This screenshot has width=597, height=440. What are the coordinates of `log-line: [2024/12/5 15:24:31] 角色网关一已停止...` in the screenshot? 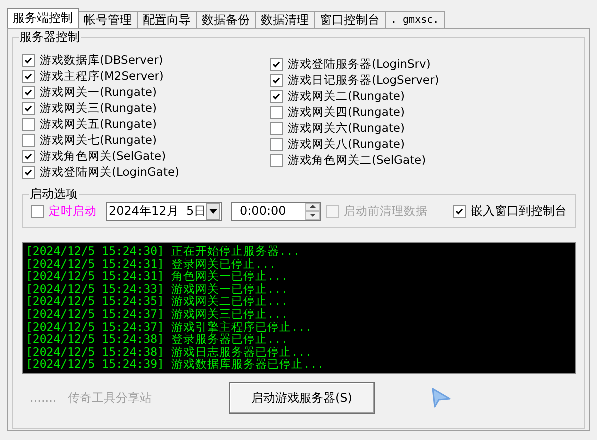 It's located at (158, 276).